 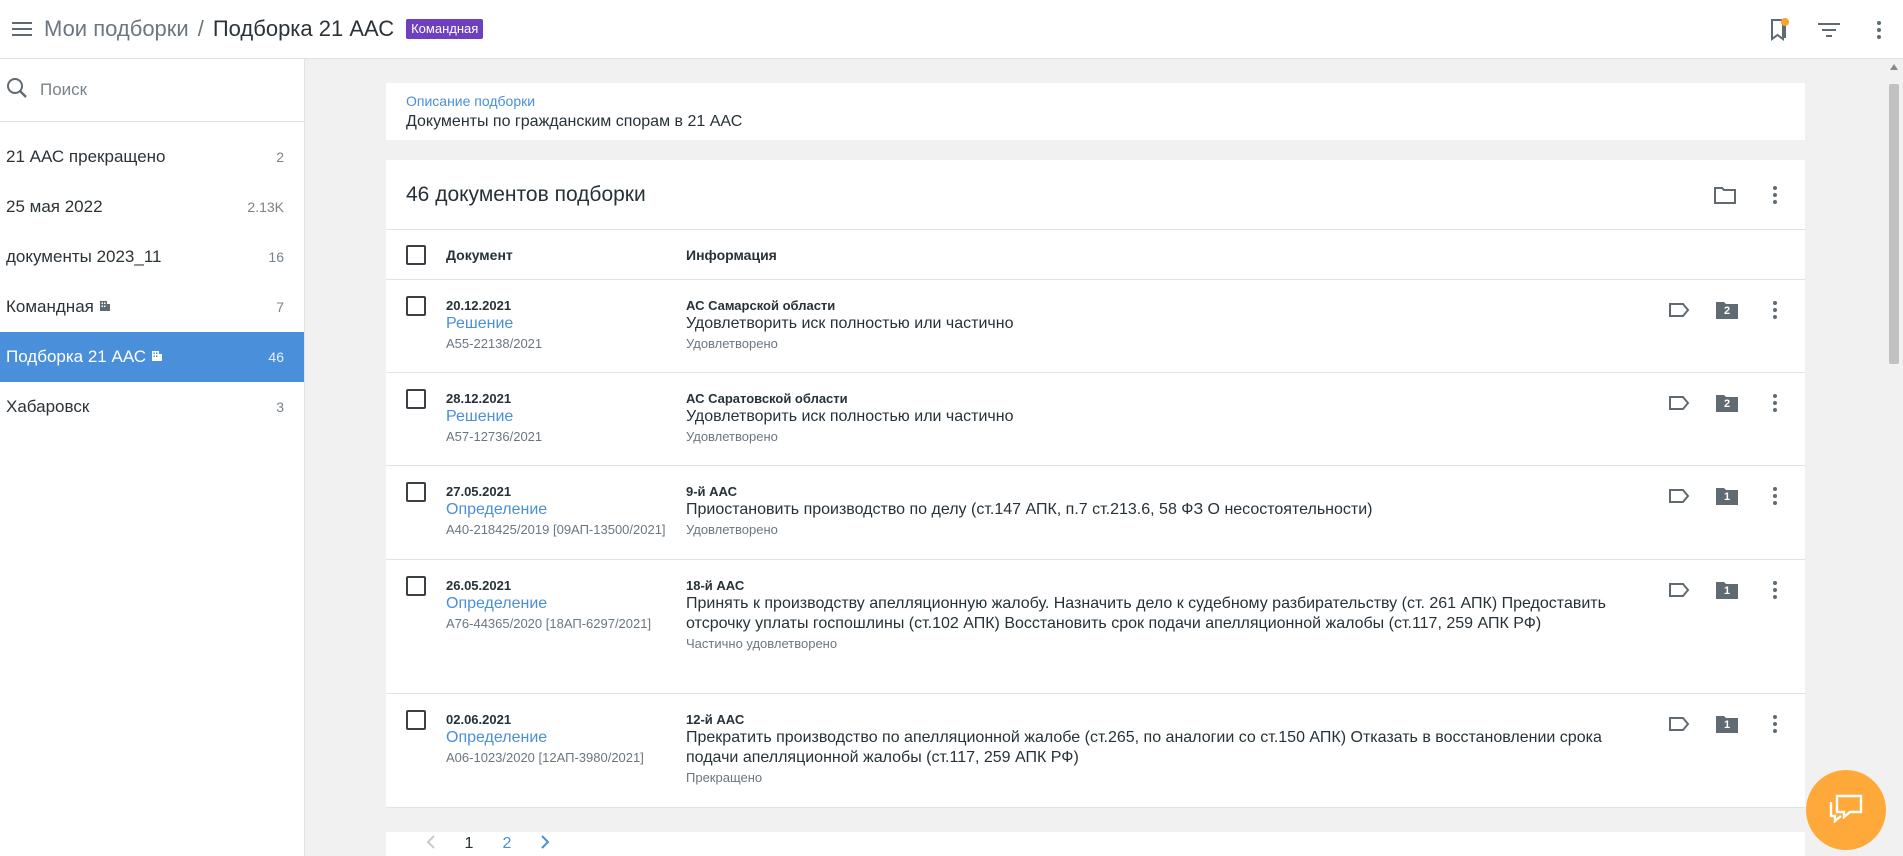 What do you see at coordinates (280, 157) in the screenshot?
I see `sidebar-item-count: 2` at bounding box center [280, 157].